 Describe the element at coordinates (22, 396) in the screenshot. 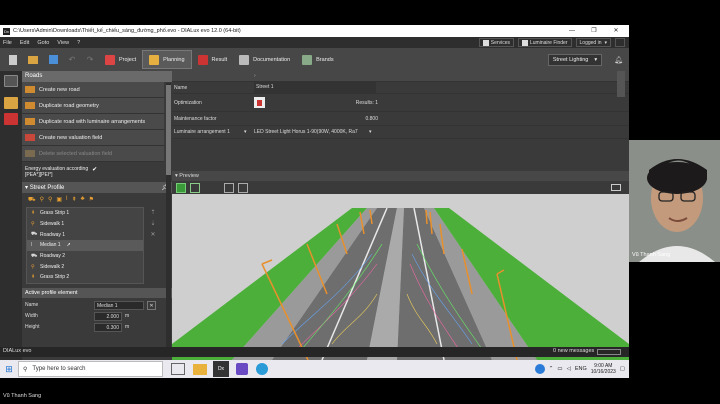

I see `meeting-caption: Vũ Thanh Sang` at that location.